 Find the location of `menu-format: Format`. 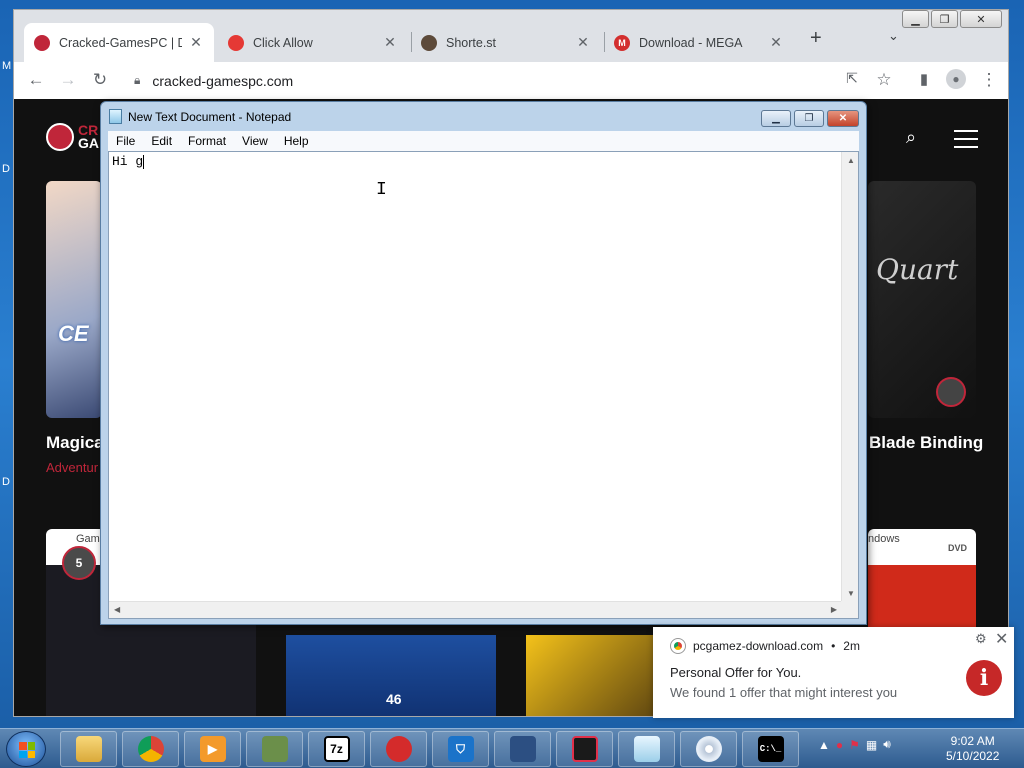

menu-format: Format is located at coordinates (207, 141).